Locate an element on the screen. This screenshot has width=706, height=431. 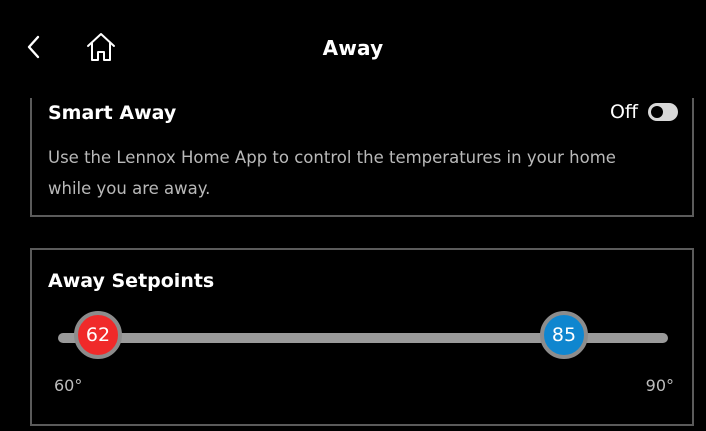
toggle-switch is located at coordinates (663, 112).